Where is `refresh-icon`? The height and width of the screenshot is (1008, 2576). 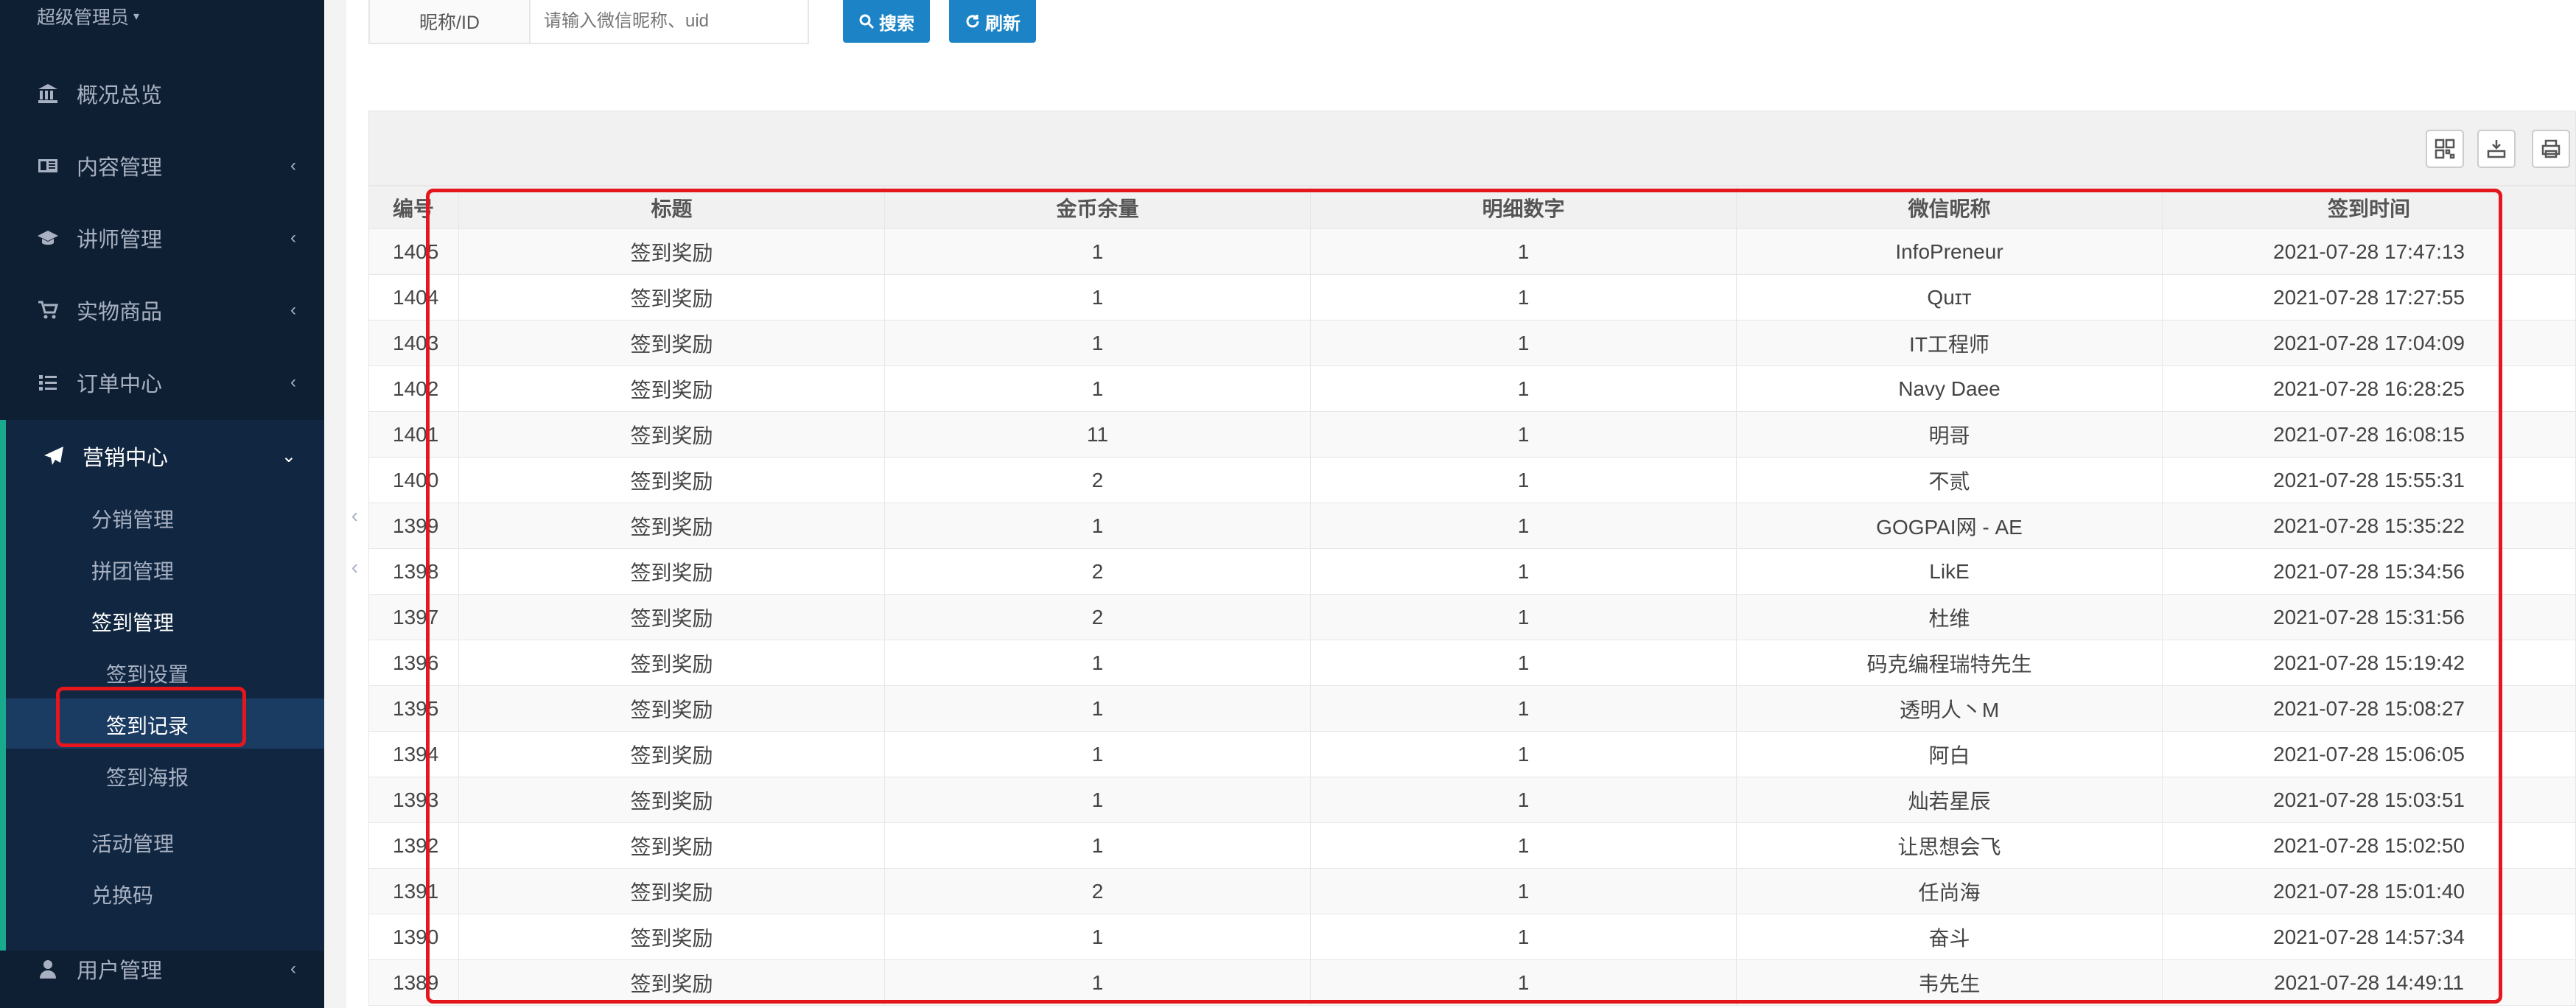
refresh-icon is located at coordinates (972, 21).